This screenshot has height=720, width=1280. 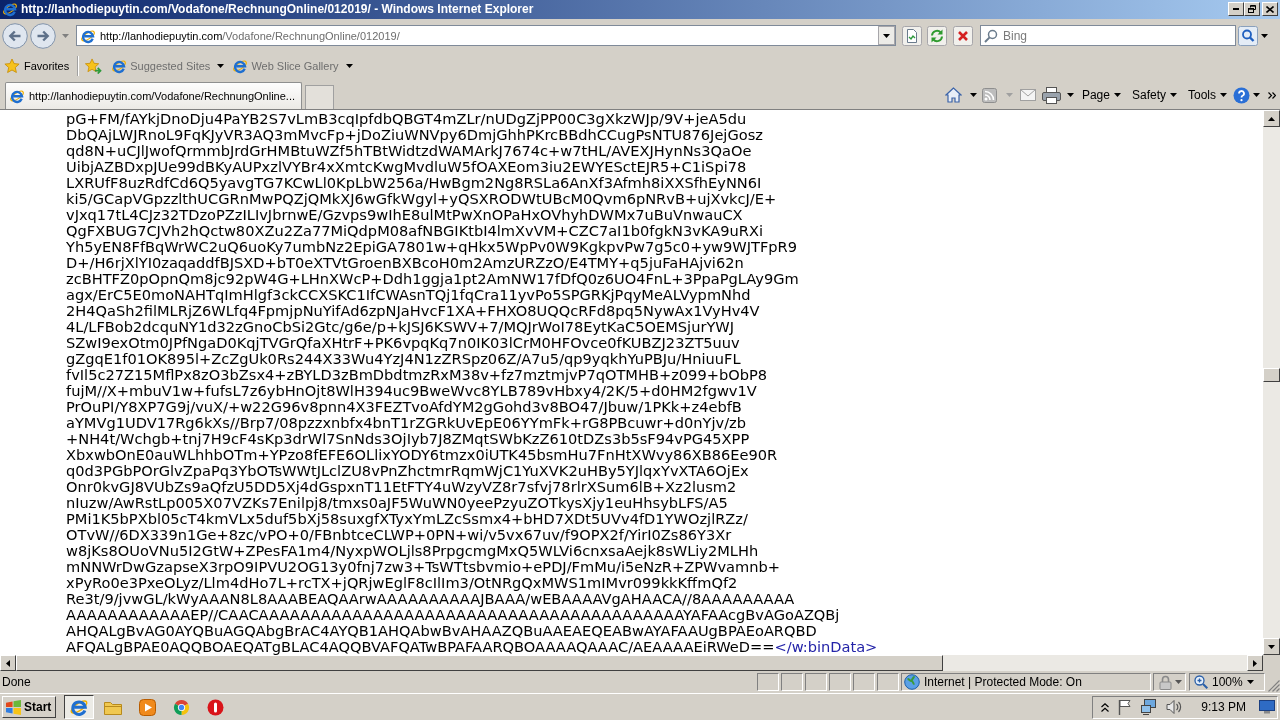 I want to click on menu-button: Safety, so click(x=1154, y=95).